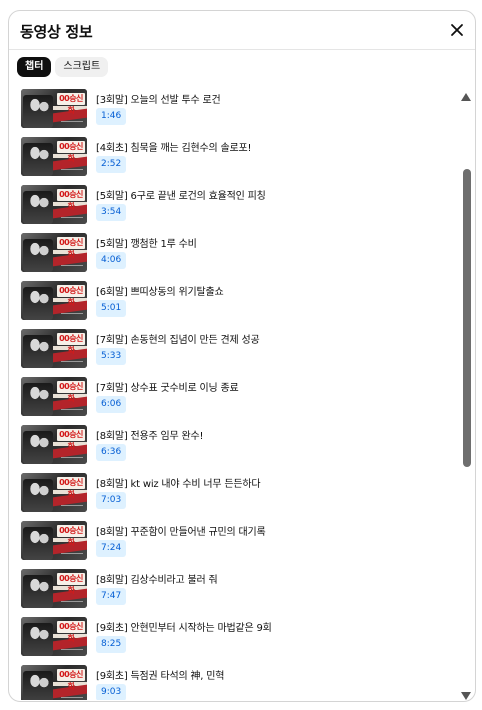 Image resolution: width=482 pixels, height=710 pixels. Describe the element at coordinates (160, 676) in the screenshot. I see `chapter-title: [9회초] 득점권 타석의 神, 민혁` at that location.